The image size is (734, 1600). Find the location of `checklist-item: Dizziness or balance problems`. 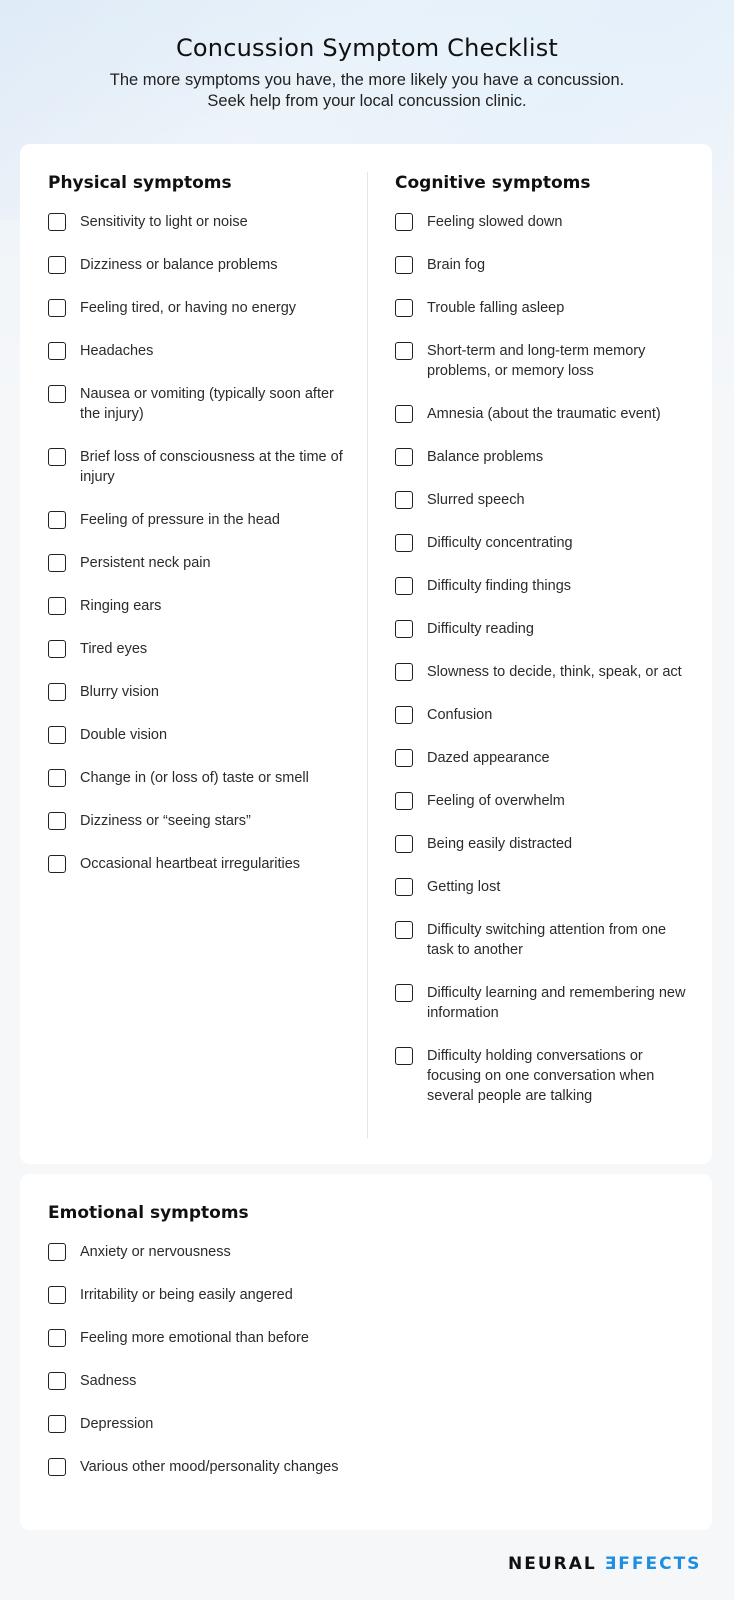

checklist-item: Dizziness or balance problems is located at coordinates (198, 265).